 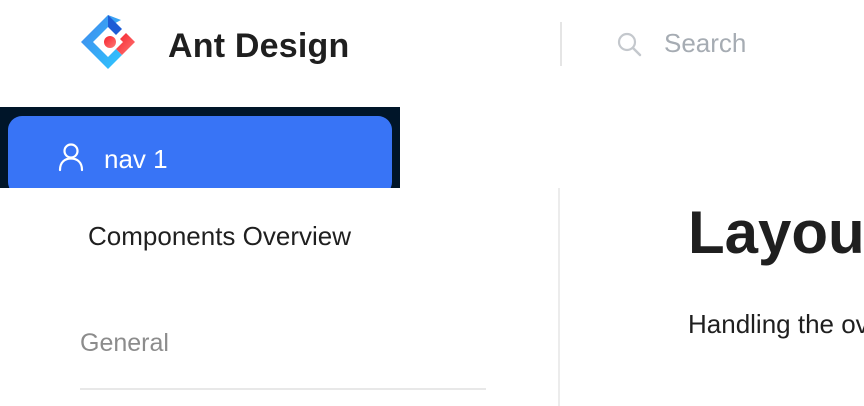 I want to click on search-box, so click(x=740, y=43).